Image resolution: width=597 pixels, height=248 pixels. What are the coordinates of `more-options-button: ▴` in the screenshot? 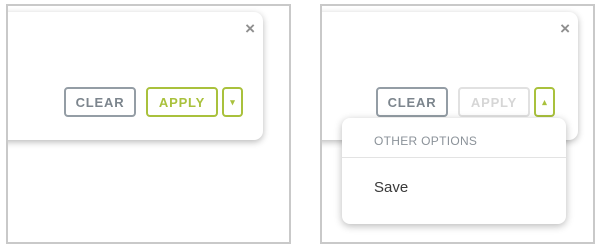 It's located at (544, 102).